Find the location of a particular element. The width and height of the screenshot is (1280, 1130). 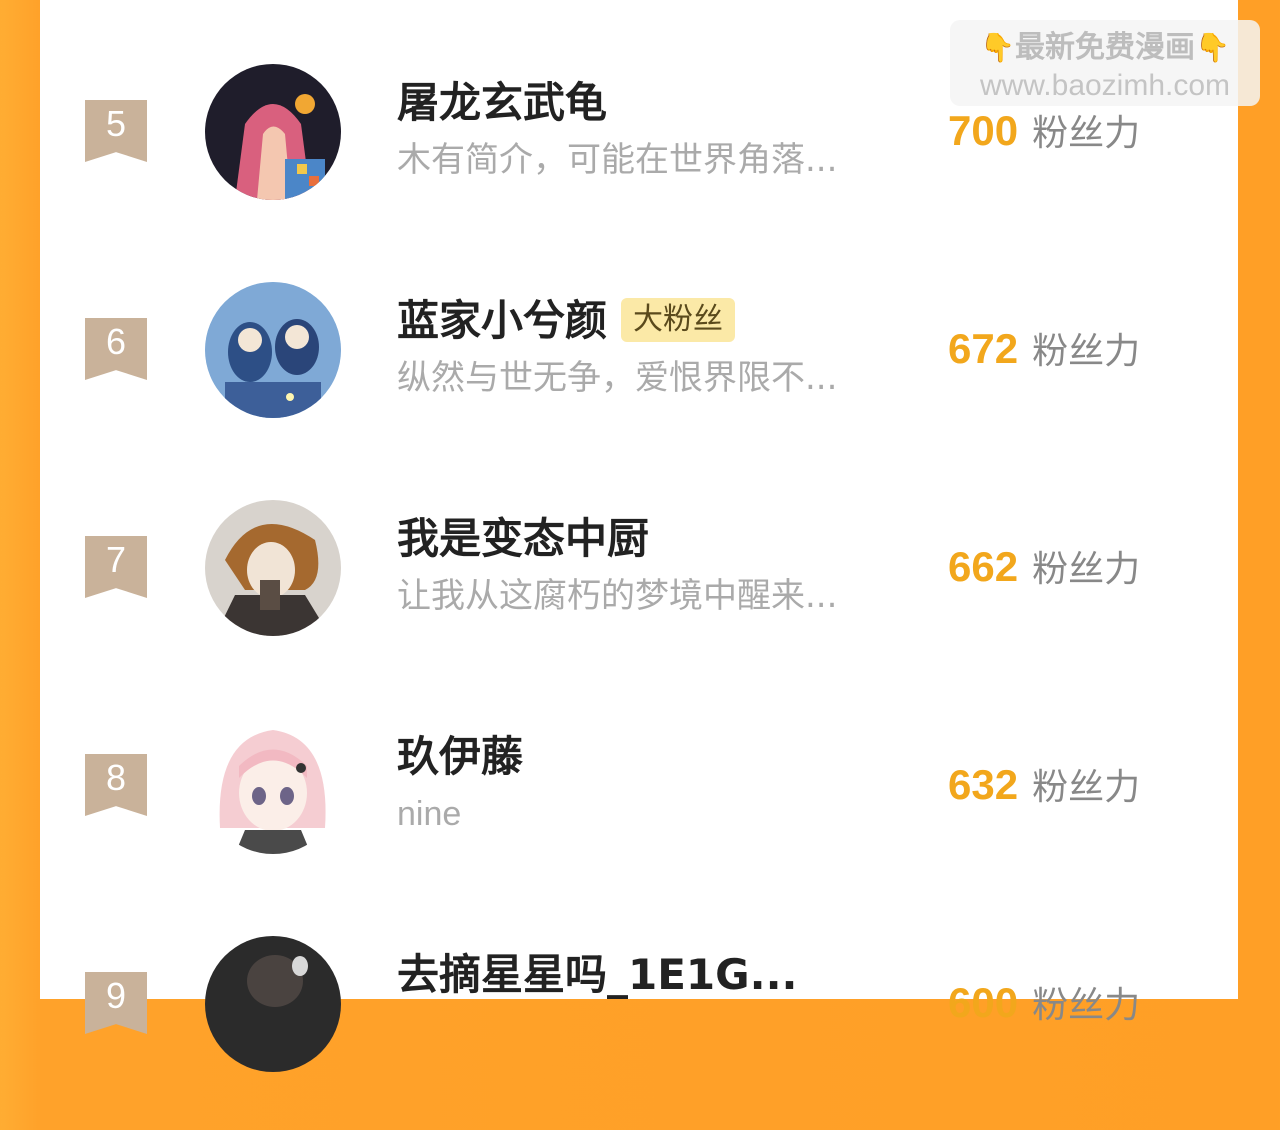

watermark-title: 👇最新免费漫画👇 is located at coordinates (1105, 48).